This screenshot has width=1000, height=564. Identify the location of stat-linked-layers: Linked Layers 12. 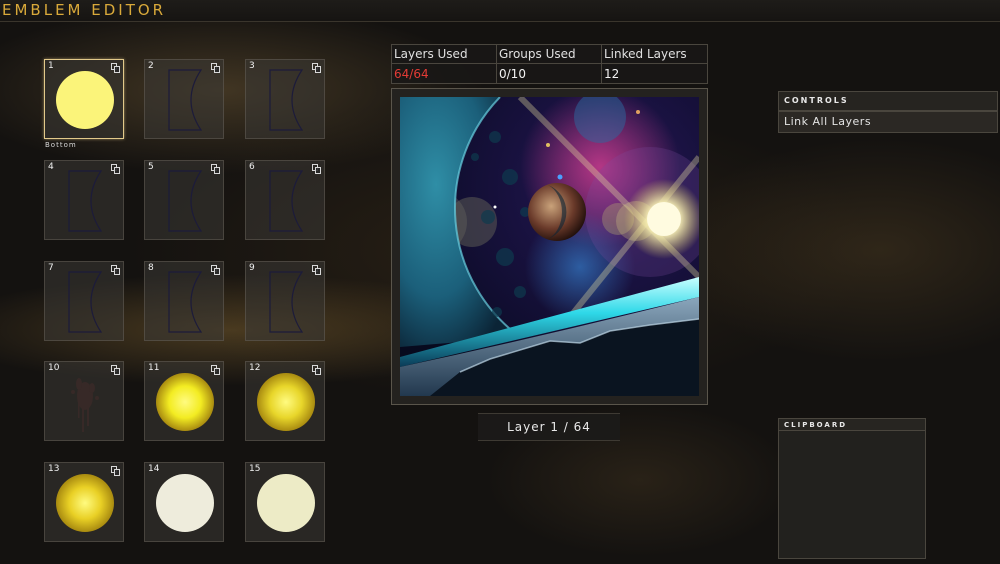
(654, 64).